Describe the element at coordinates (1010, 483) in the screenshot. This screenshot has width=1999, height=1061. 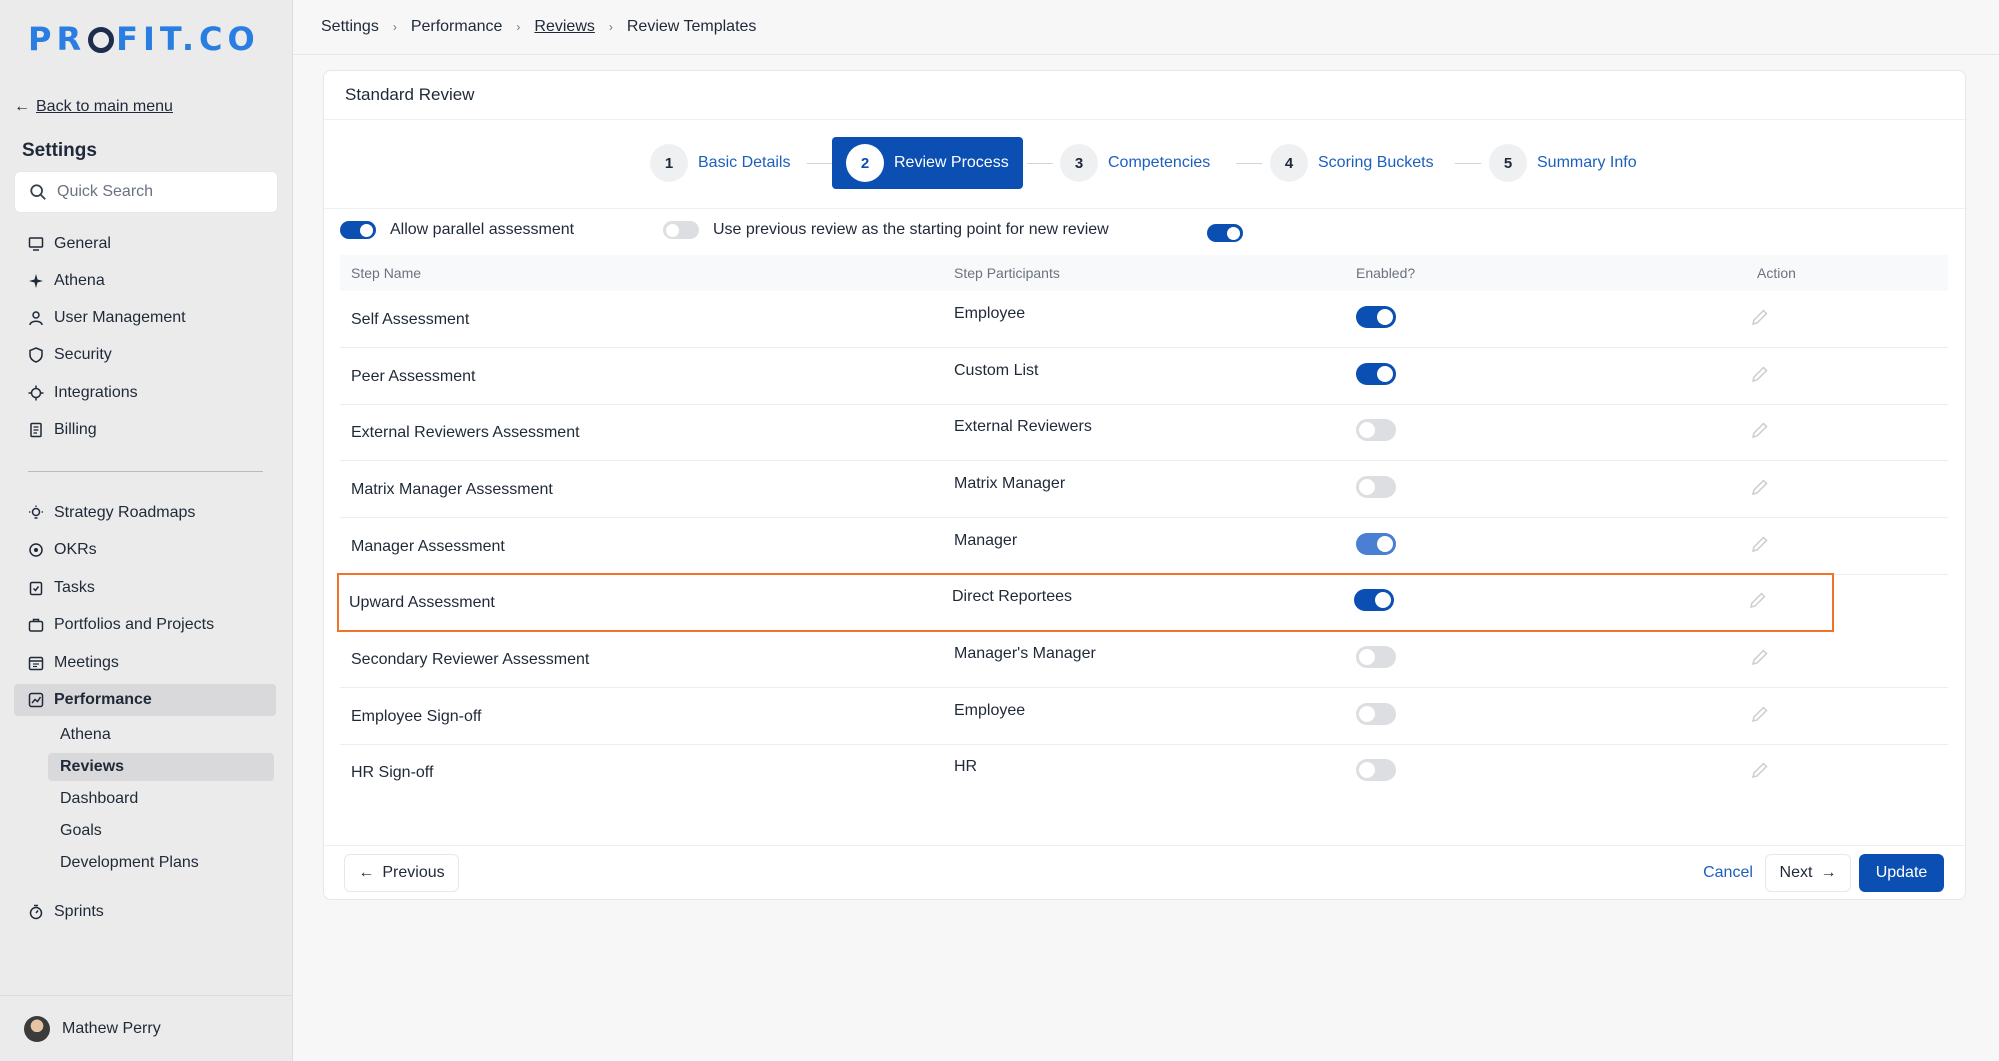
I see `step-participants: Matrix Manager` at that location.